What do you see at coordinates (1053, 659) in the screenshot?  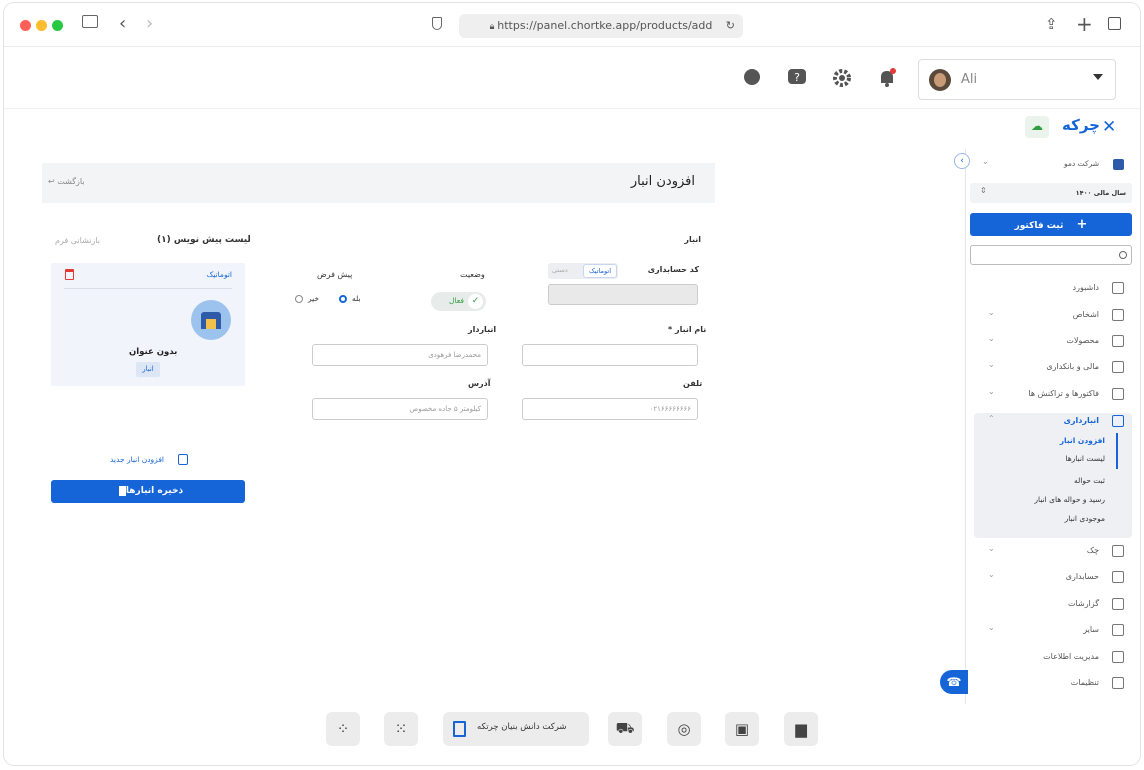 I see `sidebar-item-11: مدیریت اطلاعات` at bounding box center [1053, 659].